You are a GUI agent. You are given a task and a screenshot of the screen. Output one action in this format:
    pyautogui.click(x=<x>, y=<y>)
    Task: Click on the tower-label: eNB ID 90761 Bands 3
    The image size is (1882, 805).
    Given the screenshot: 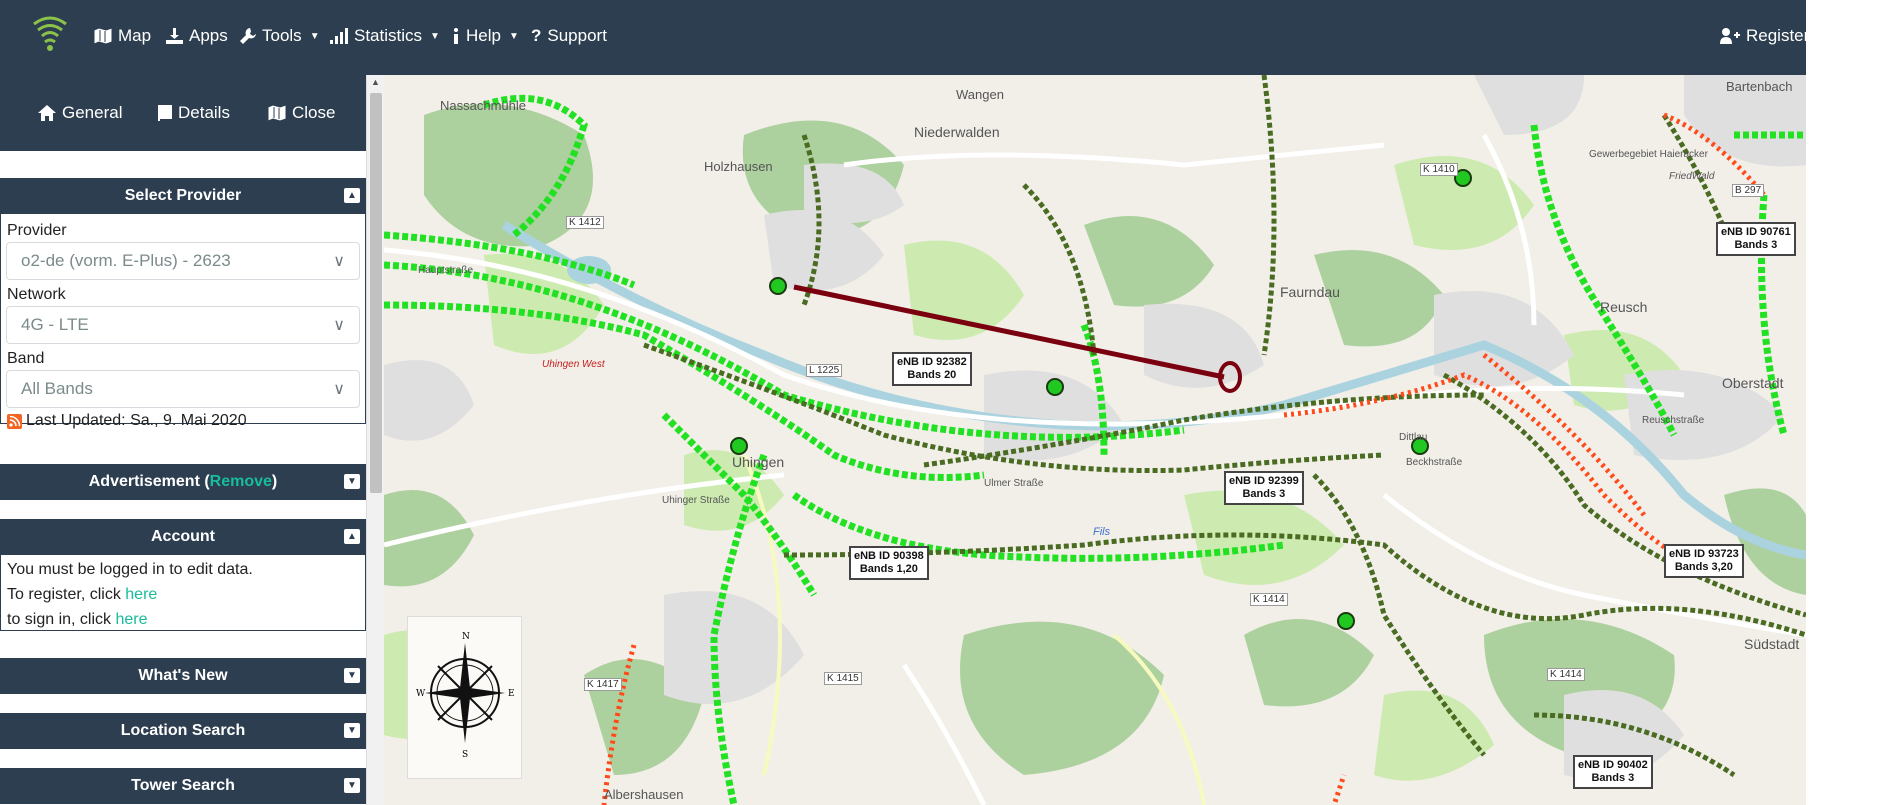 What is the action you would take?
    pyautogui.click(x=1756, y=239)
    